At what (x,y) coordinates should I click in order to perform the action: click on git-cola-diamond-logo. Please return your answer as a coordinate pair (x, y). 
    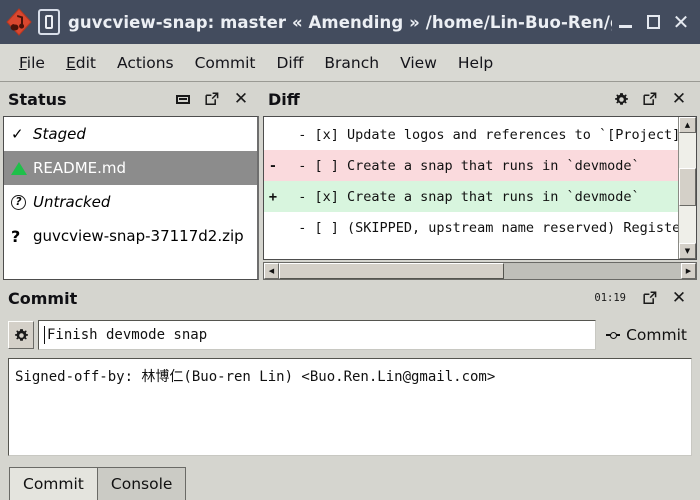
    Looking at the image, I should click on (19, 22).